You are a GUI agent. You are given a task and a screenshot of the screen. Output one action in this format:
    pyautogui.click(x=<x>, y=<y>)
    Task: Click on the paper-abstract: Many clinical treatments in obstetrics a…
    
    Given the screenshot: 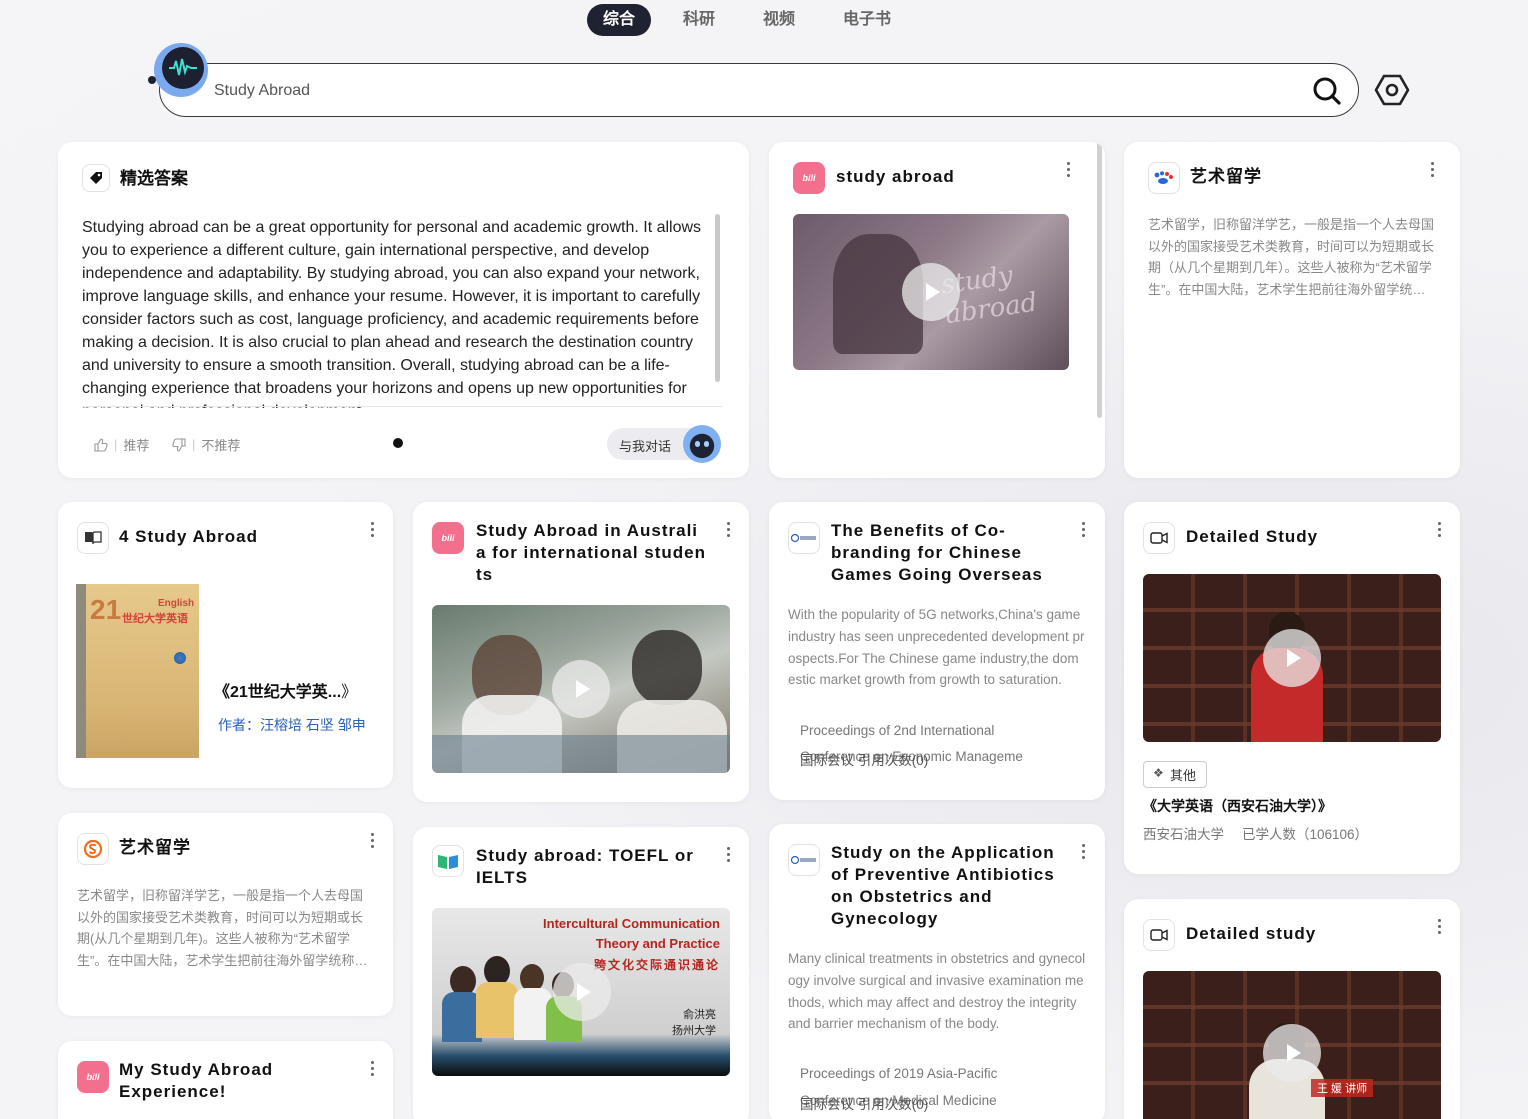 What is the action you would take?
    pyautogui.click(x=937, y=991)
    